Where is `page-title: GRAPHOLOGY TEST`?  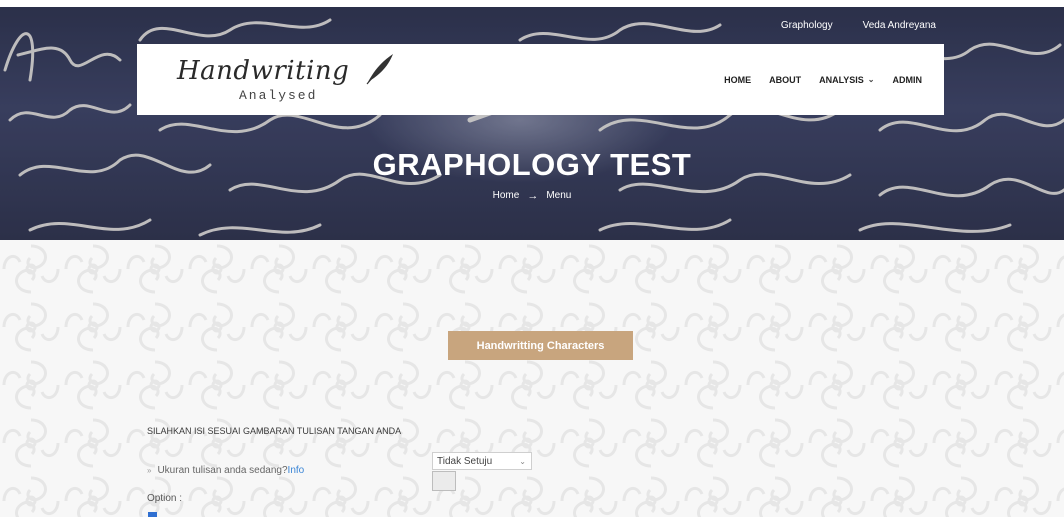
page-title: GRAPHOLOGY TEST is located at coordinates (532, 164).